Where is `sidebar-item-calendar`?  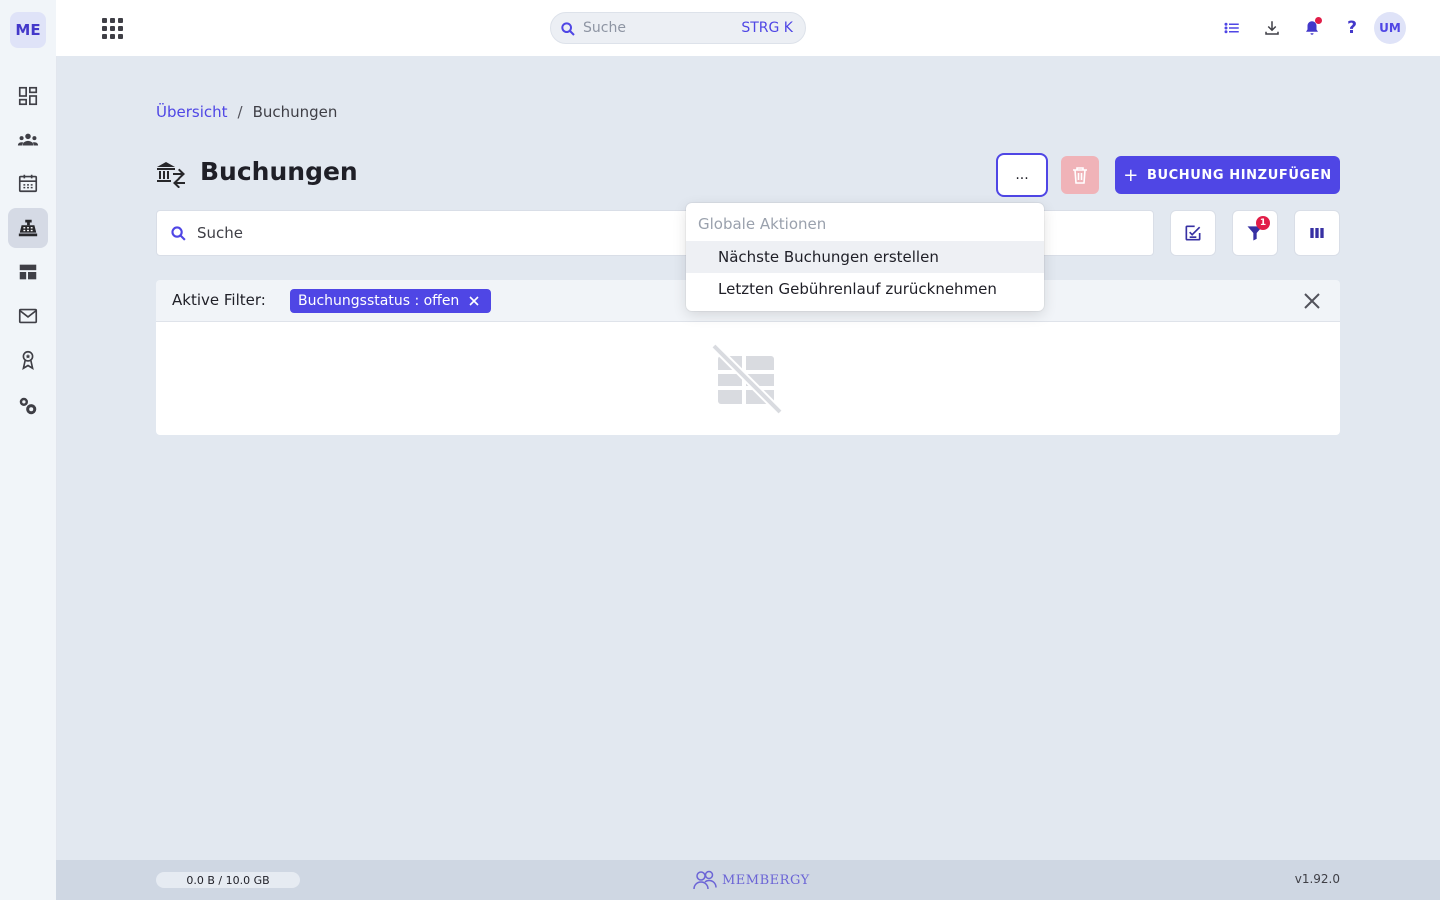 sidebar-item-calendar is located at coordinates (28, 183).